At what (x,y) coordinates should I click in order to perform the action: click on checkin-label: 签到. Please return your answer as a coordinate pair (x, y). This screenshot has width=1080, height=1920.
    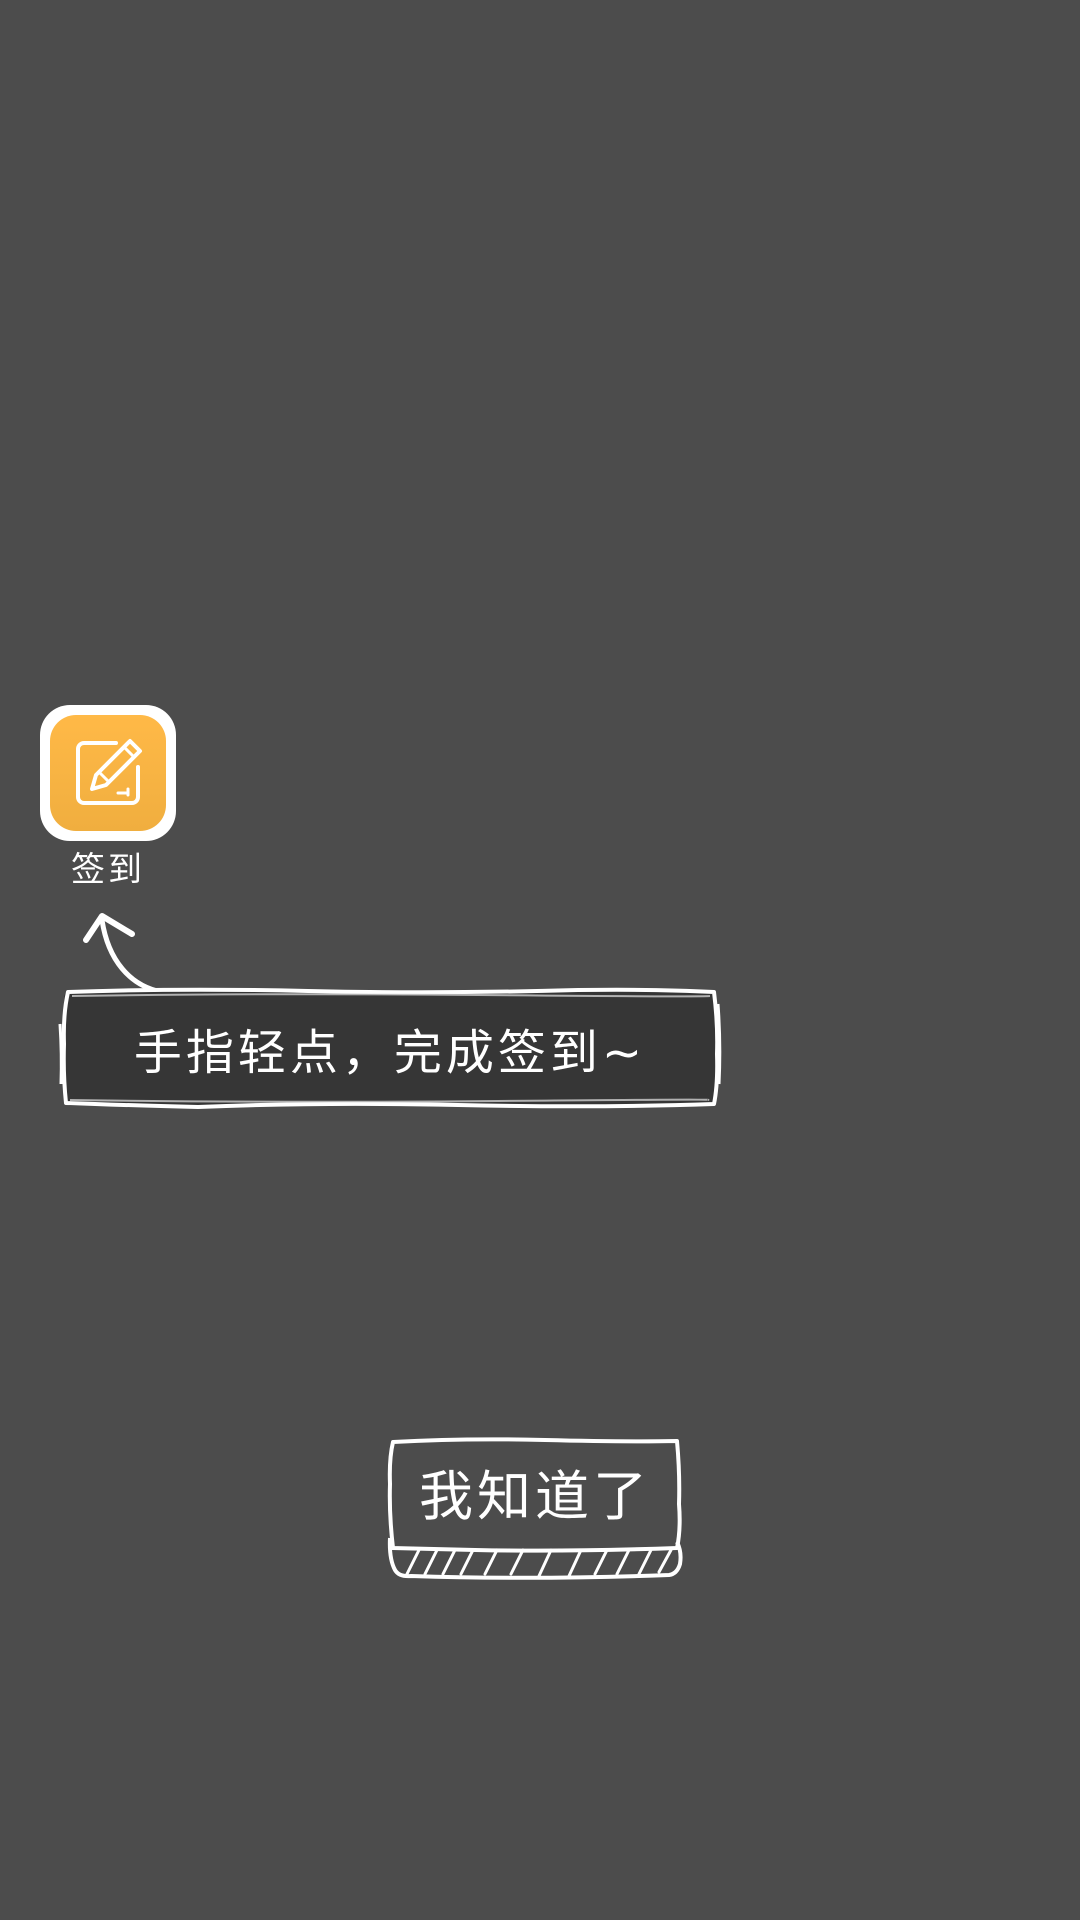
    Looking at the image, I should click on (108, 870).